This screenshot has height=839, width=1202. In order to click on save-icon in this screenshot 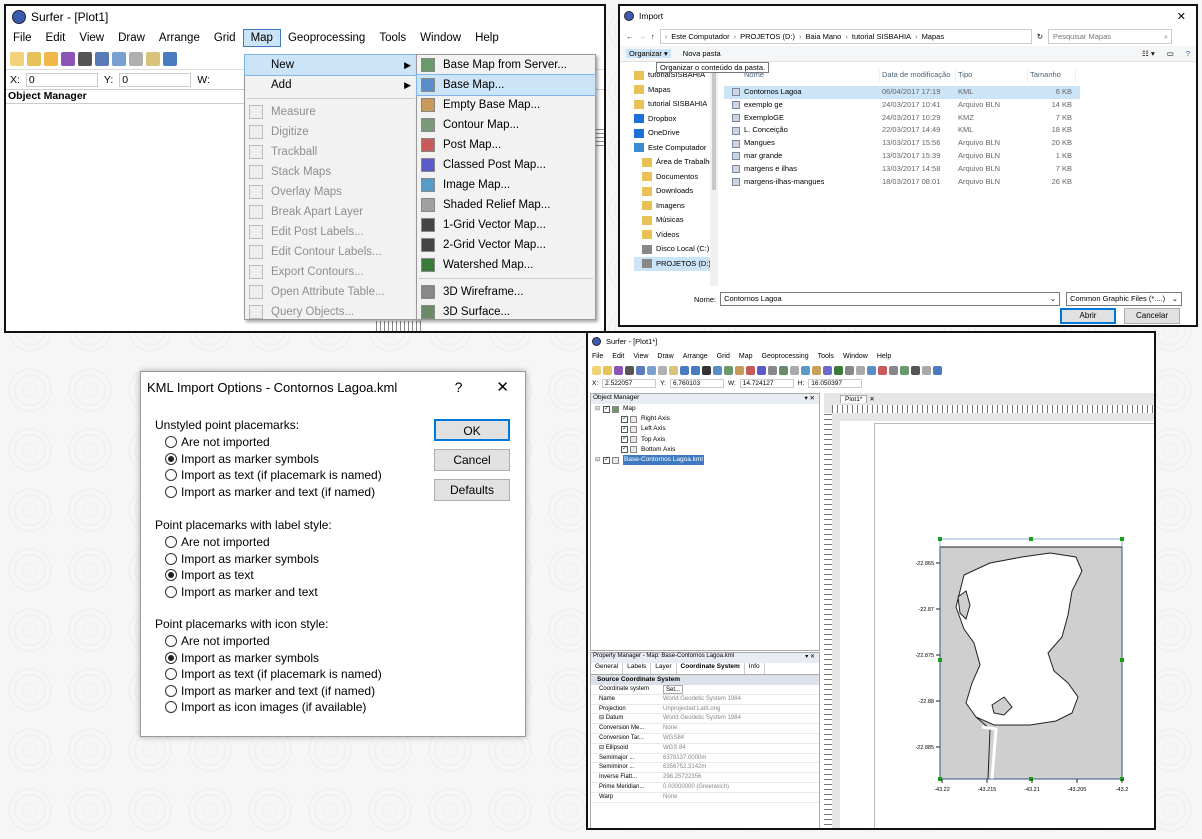, I will do `click(68, 58)`.